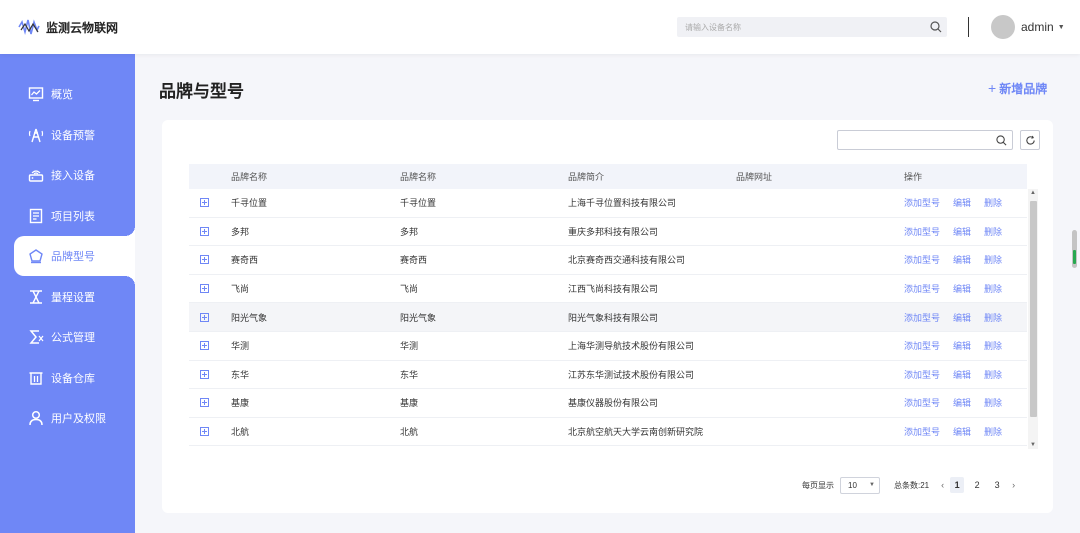 This screenshot has width=1080, height=533. Describe the element at coordinates (997, 485) in the screenshot. I see `page-3: 3` at that location.